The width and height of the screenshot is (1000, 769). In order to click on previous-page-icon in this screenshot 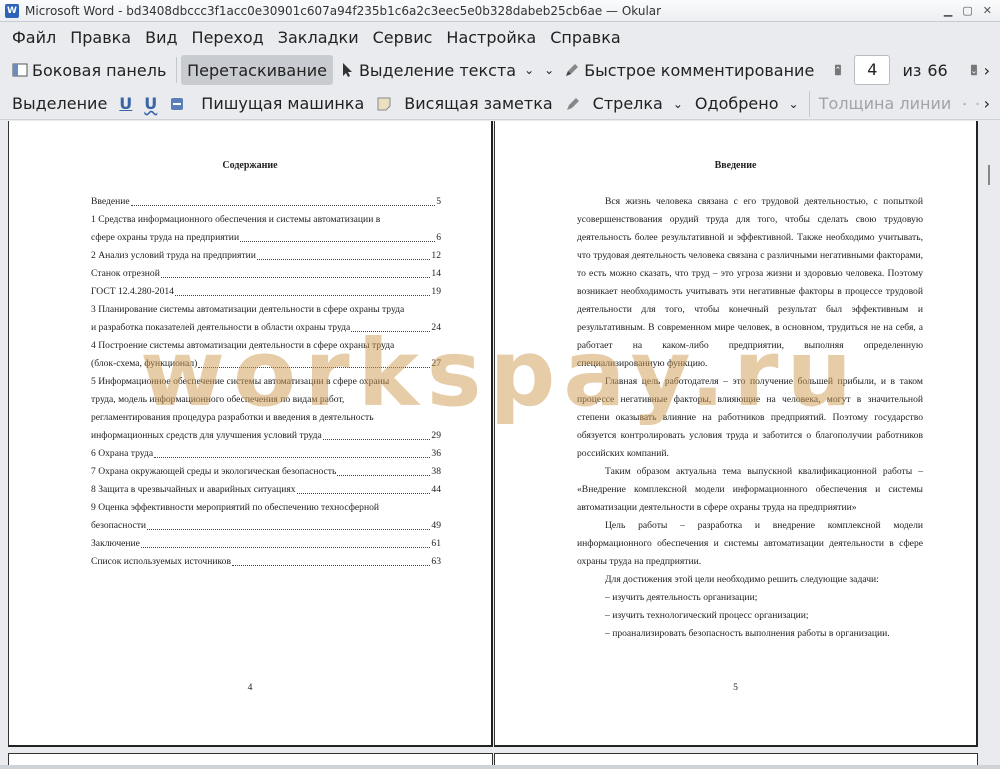, I will do `click(838, 70)`.